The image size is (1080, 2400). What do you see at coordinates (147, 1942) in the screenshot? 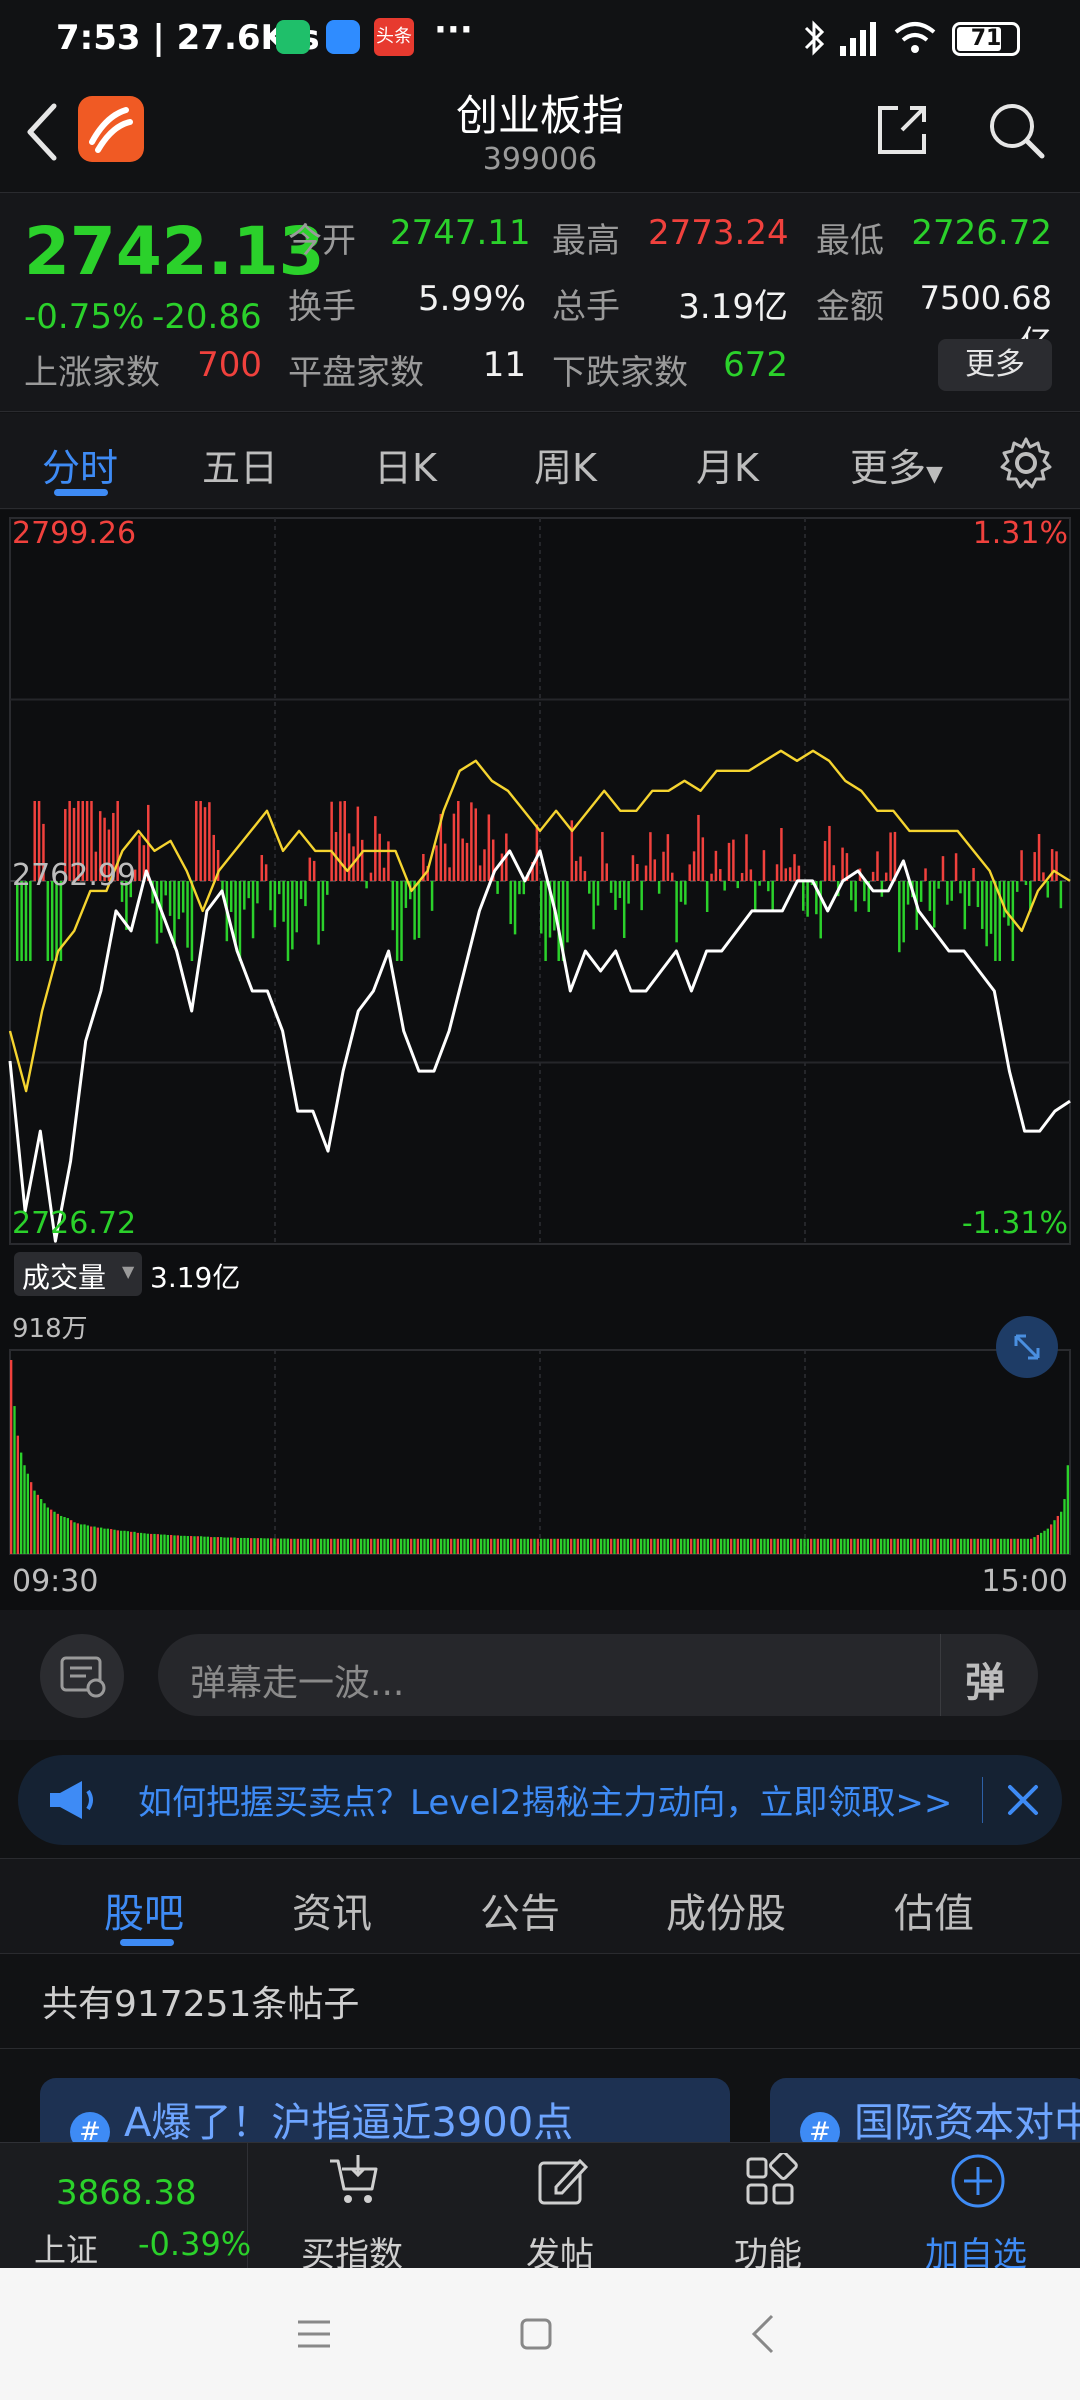
I see `community-tab-indicator` at bounding box center [147, 1942].